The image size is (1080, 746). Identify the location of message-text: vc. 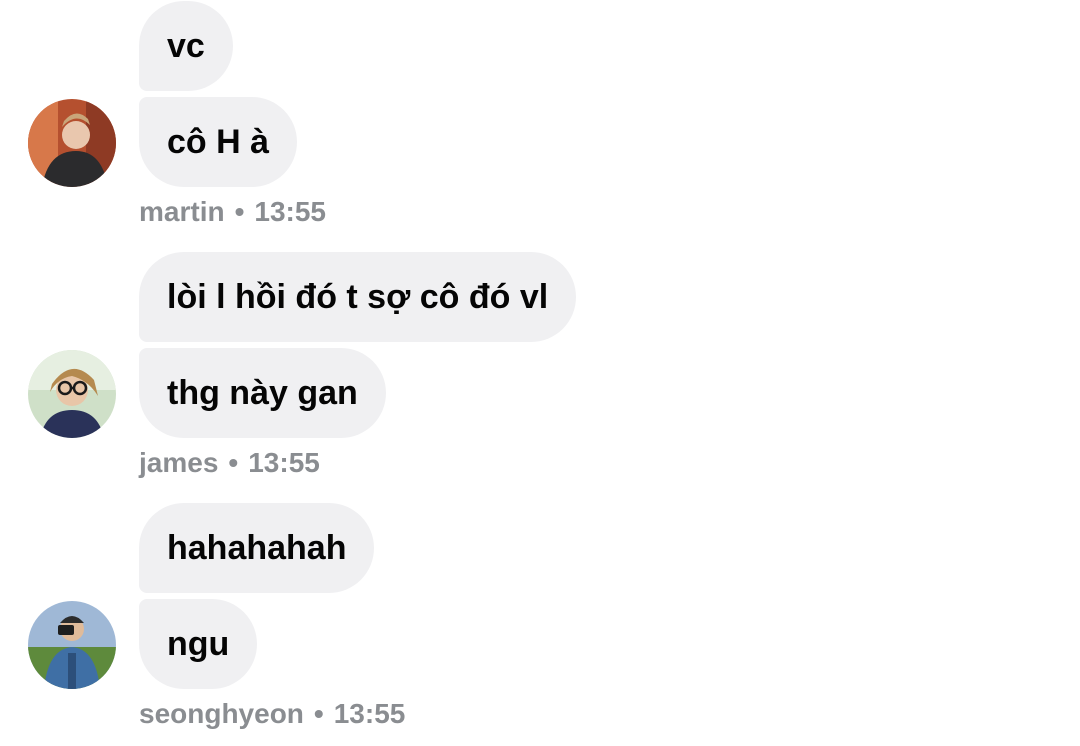
(186, 45).